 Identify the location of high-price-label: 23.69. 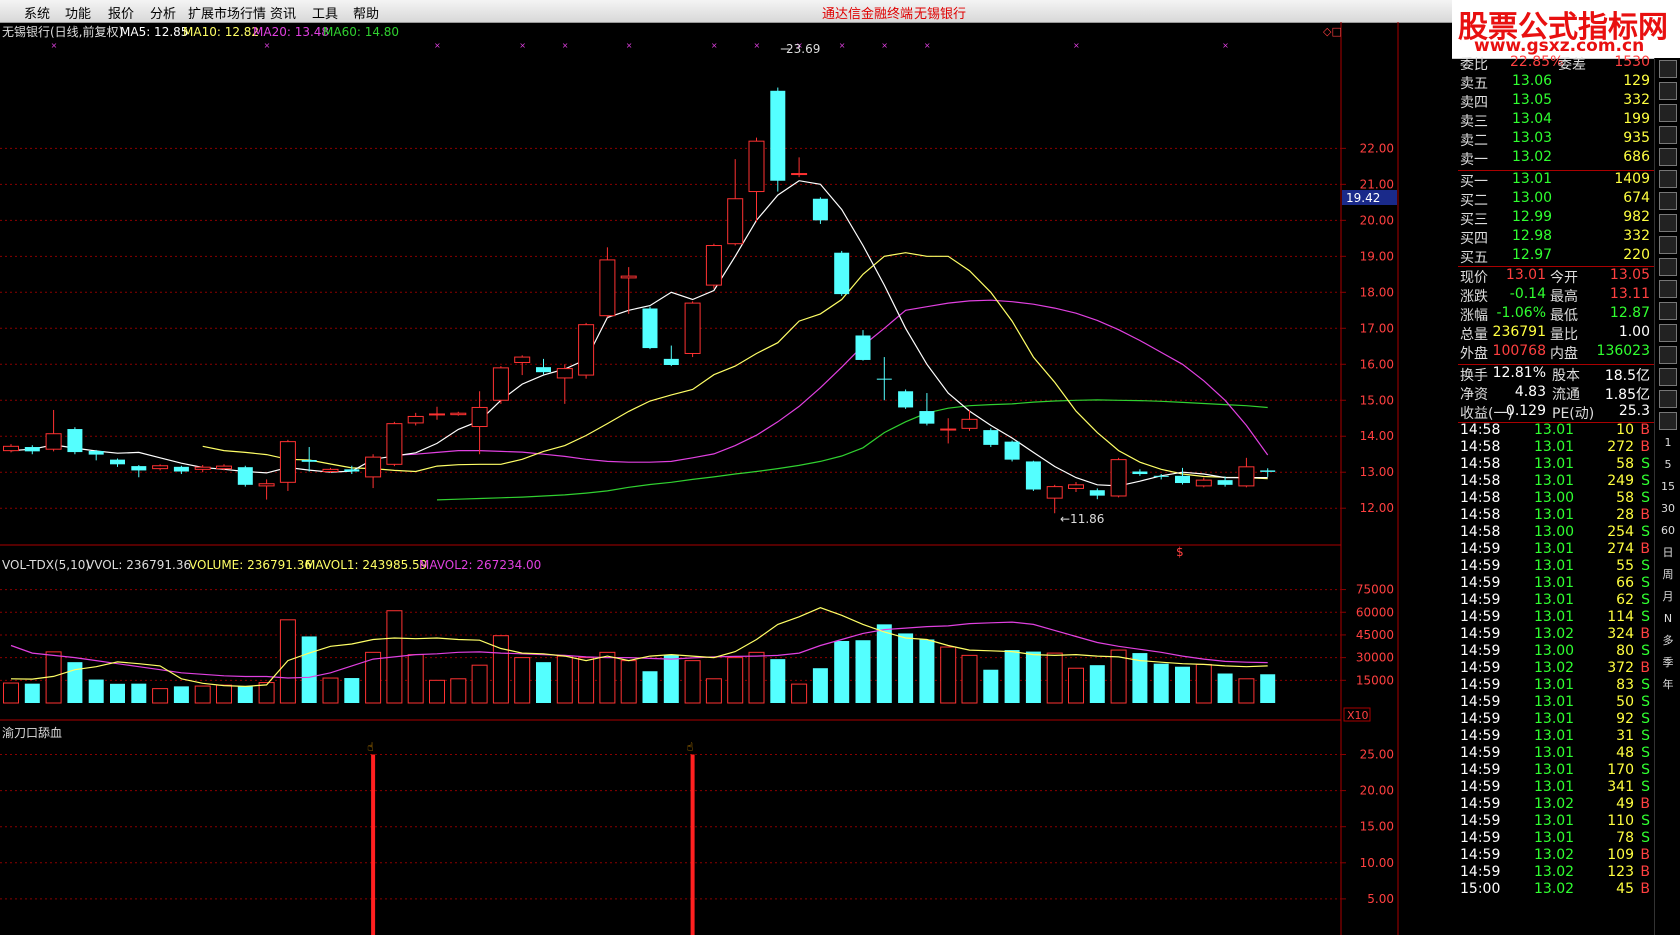
(803, 49).